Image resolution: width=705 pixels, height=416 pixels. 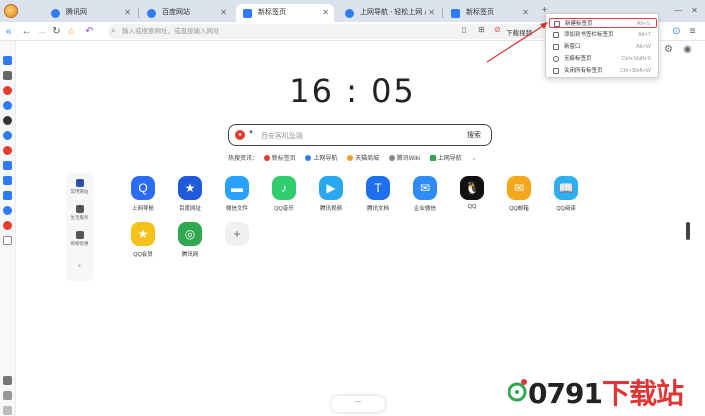 I want to click on menu-item-close-all: 关闭所有标签页 Ctrl+Shift+W, so click(x=603, y=71).